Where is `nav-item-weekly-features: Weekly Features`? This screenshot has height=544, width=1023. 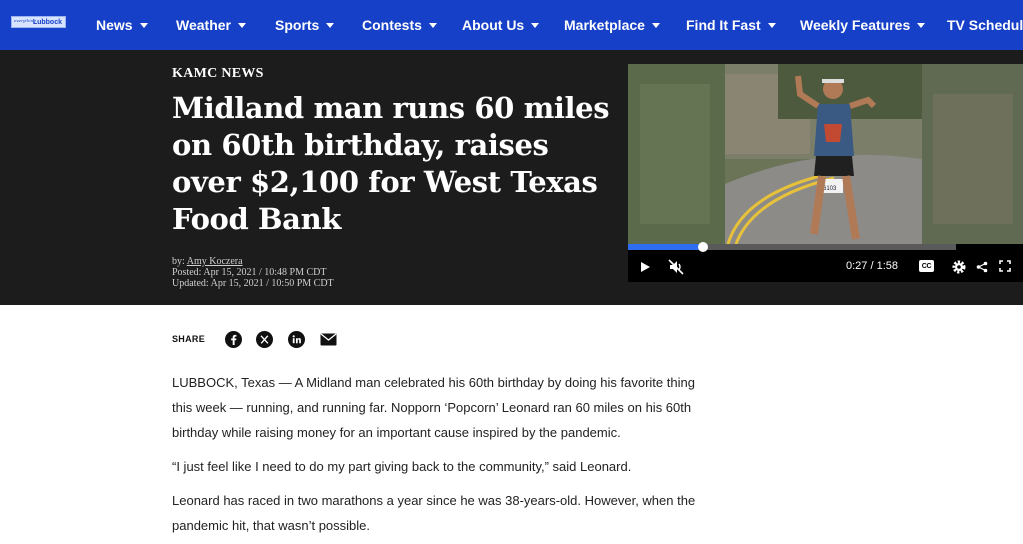 nav-item-weekly-features: Weekly Features is located at coordinates (863, 25).